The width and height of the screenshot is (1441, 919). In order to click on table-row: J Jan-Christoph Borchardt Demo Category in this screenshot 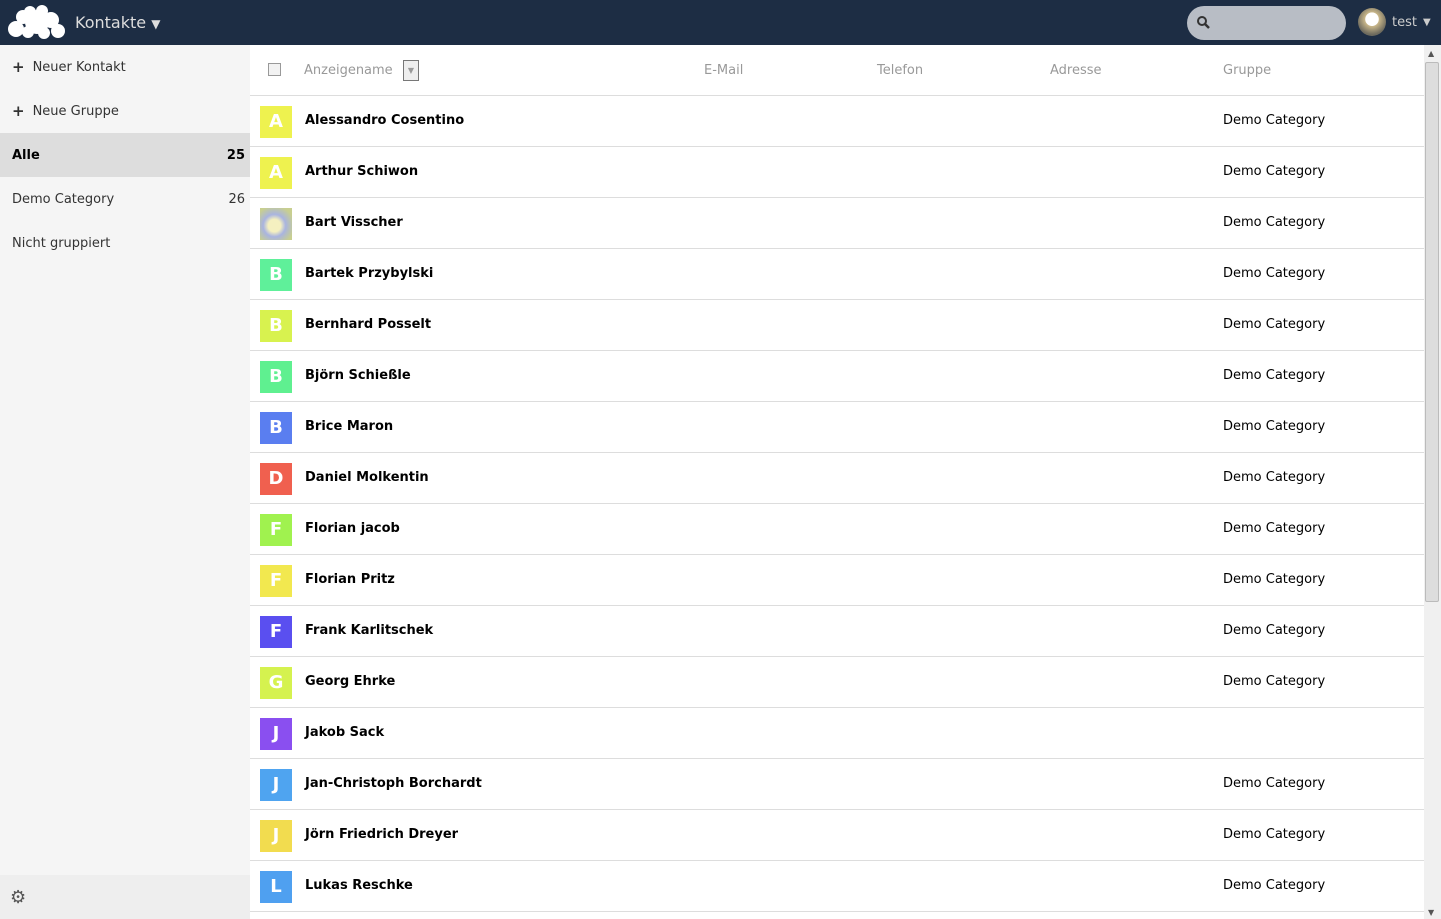, I will do `click(837, 784)`.